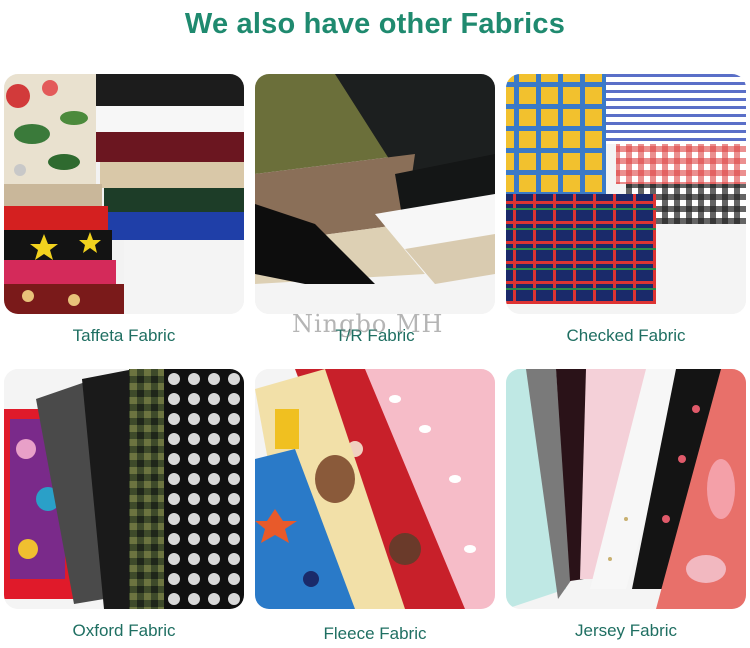 The image size is (750, 648). I want to click on tr-fabric-image, so click(375, 194).